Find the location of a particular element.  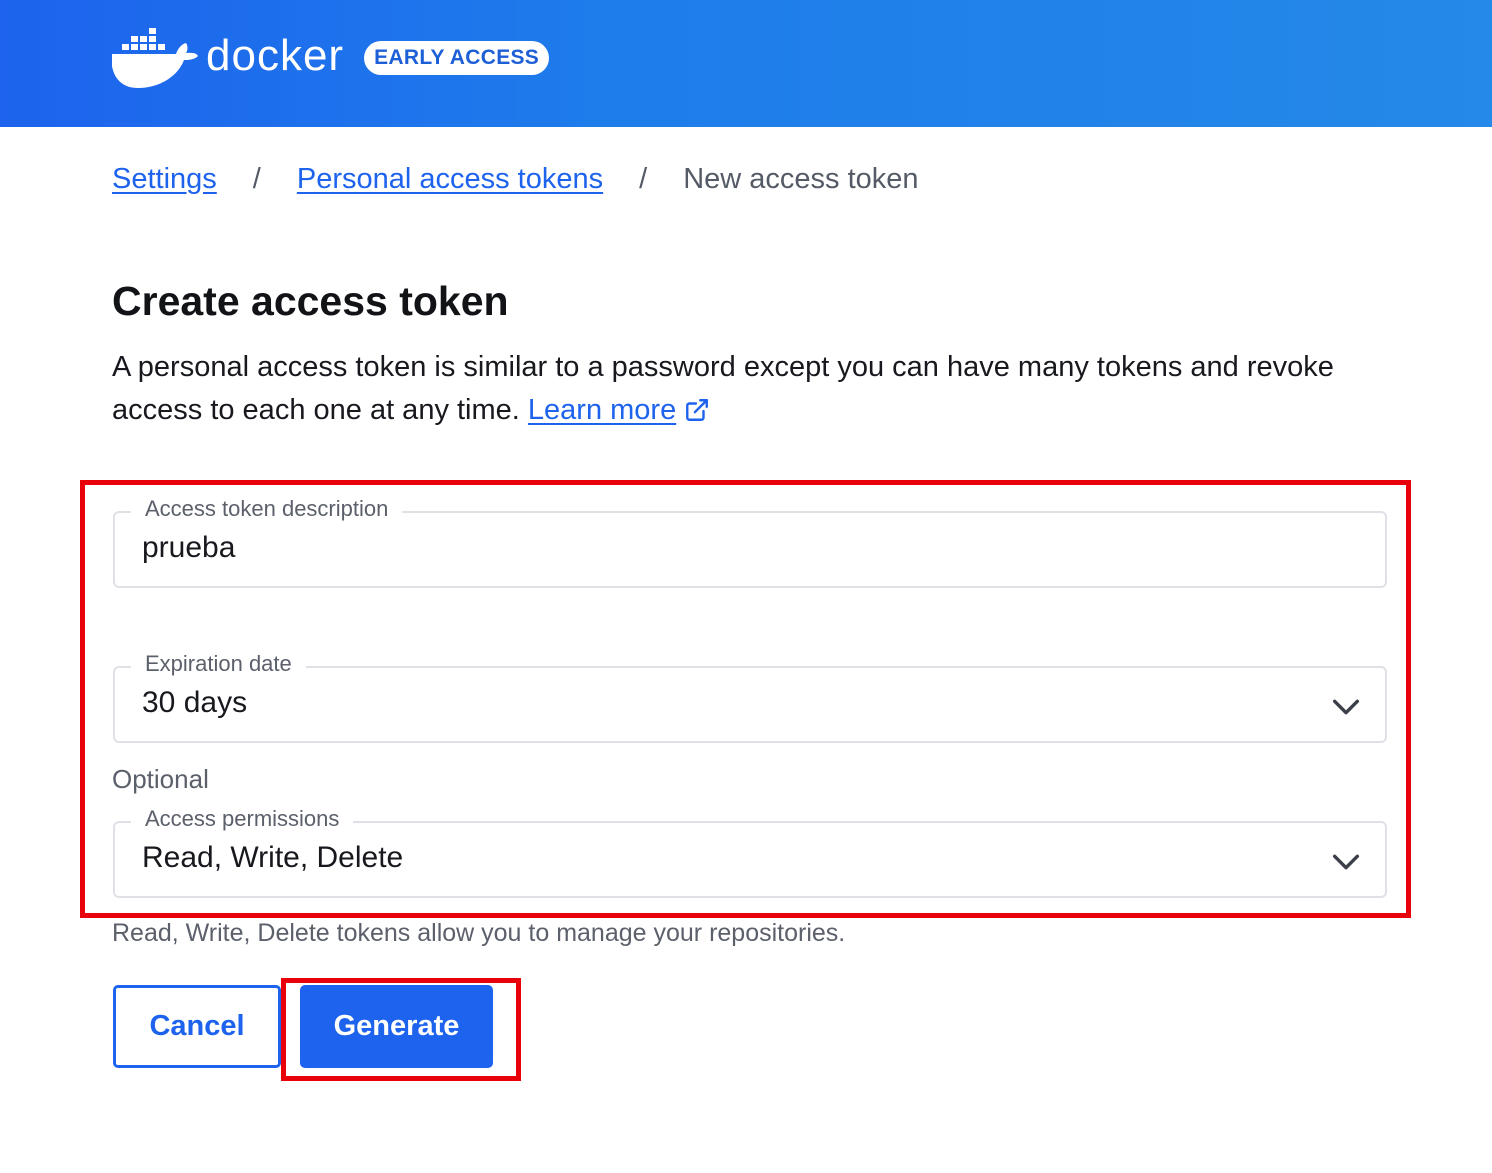

access-token-description-label: Access token description is located at coordinates (267, 509).